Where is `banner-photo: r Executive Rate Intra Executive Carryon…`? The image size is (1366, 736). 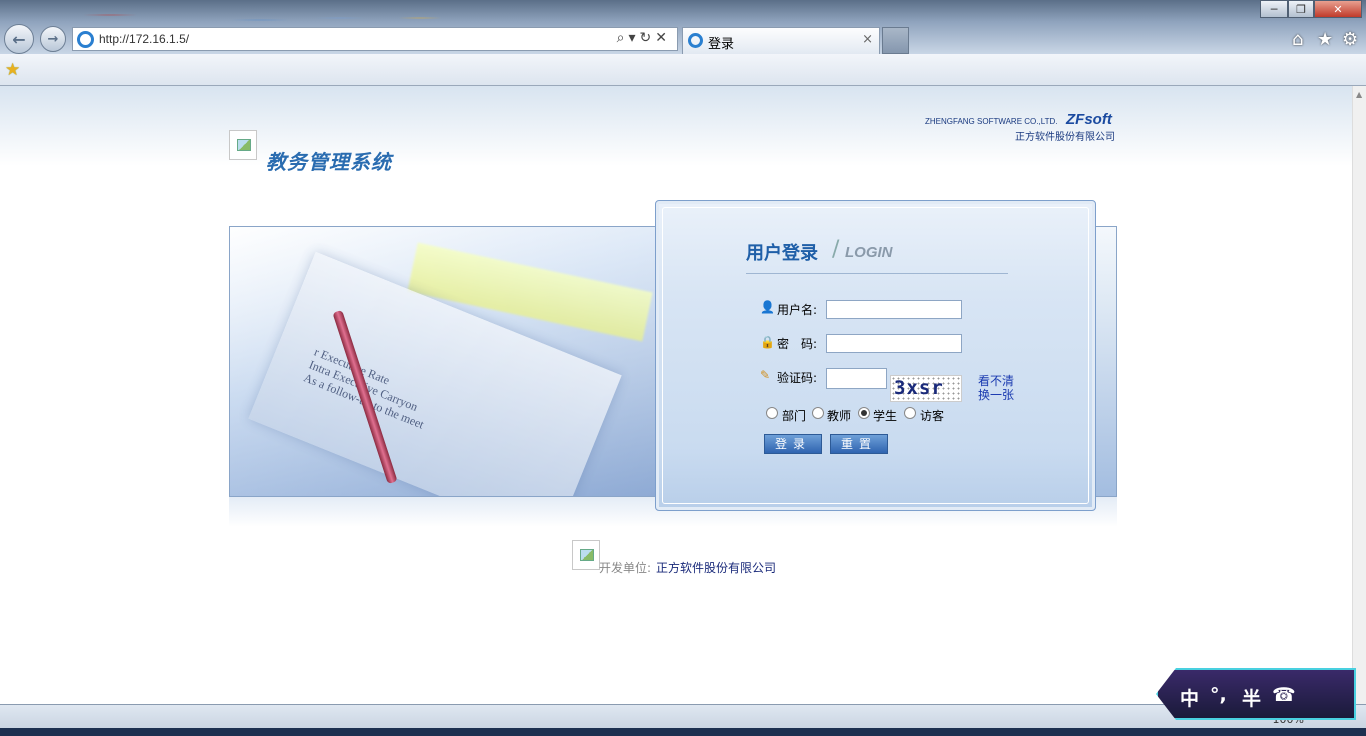 banner-photo: r Executive Rate Intra Executive Carryon… is located at coordinates (445, 361).